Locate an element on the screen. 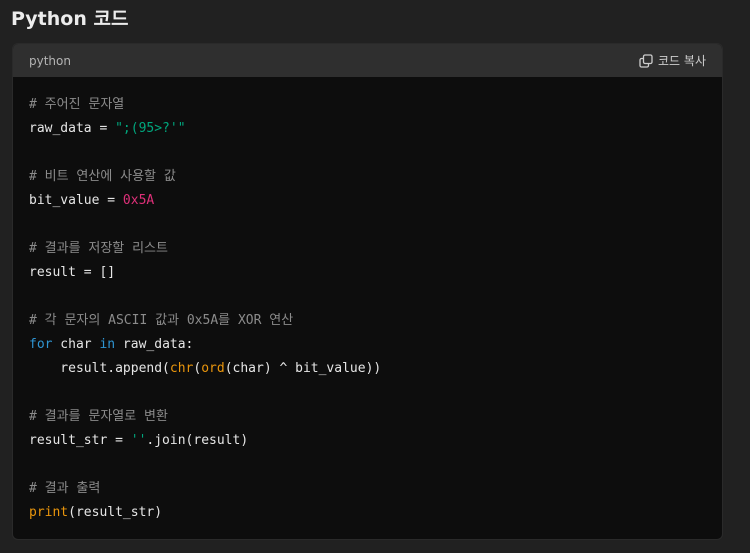  code-line: # 각 문자의 ASCII 값과 0x5A를 XOR 연산 is located at coordinates (367, 321).